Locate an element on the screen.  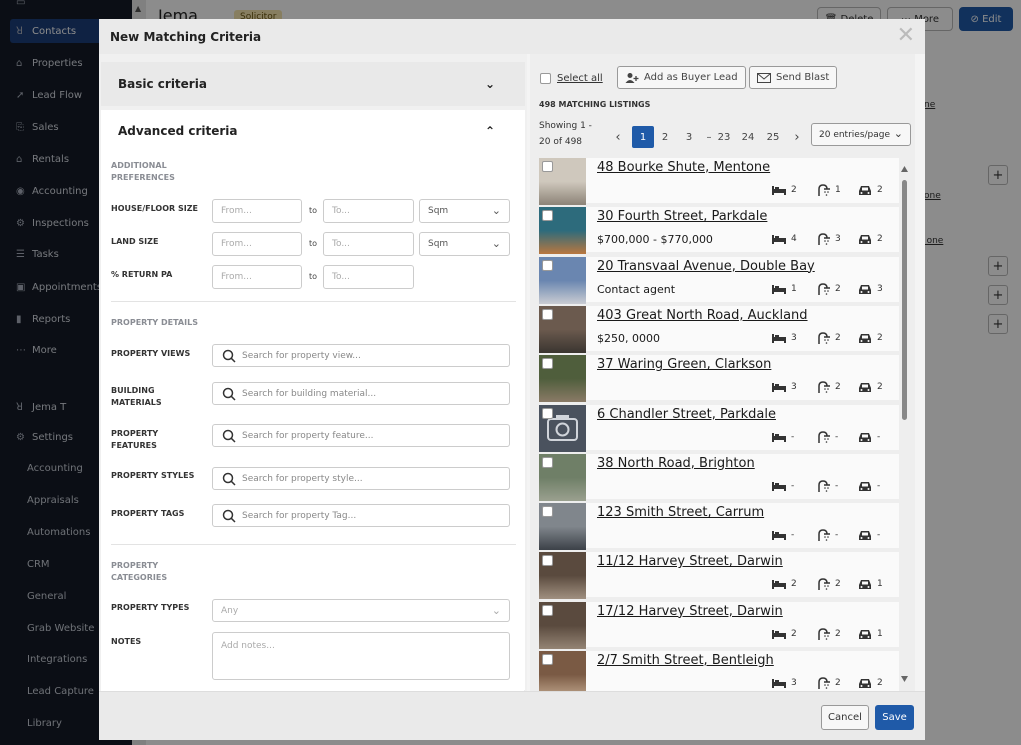
bathrooms-count: 3 is located at coordinates (838, 239).